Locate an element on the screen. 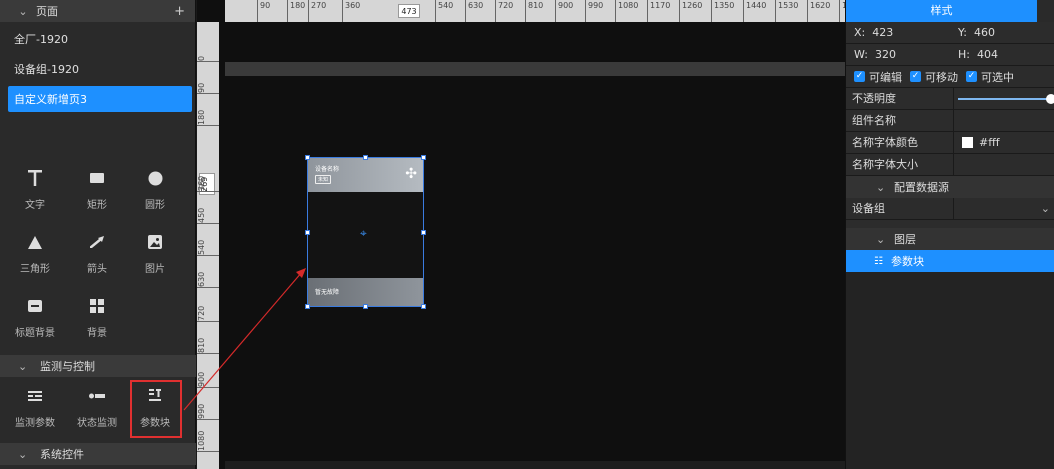 This screenshot has height=469, width=1054. ruler-tick: 630 is located at coordinates (208, 280).